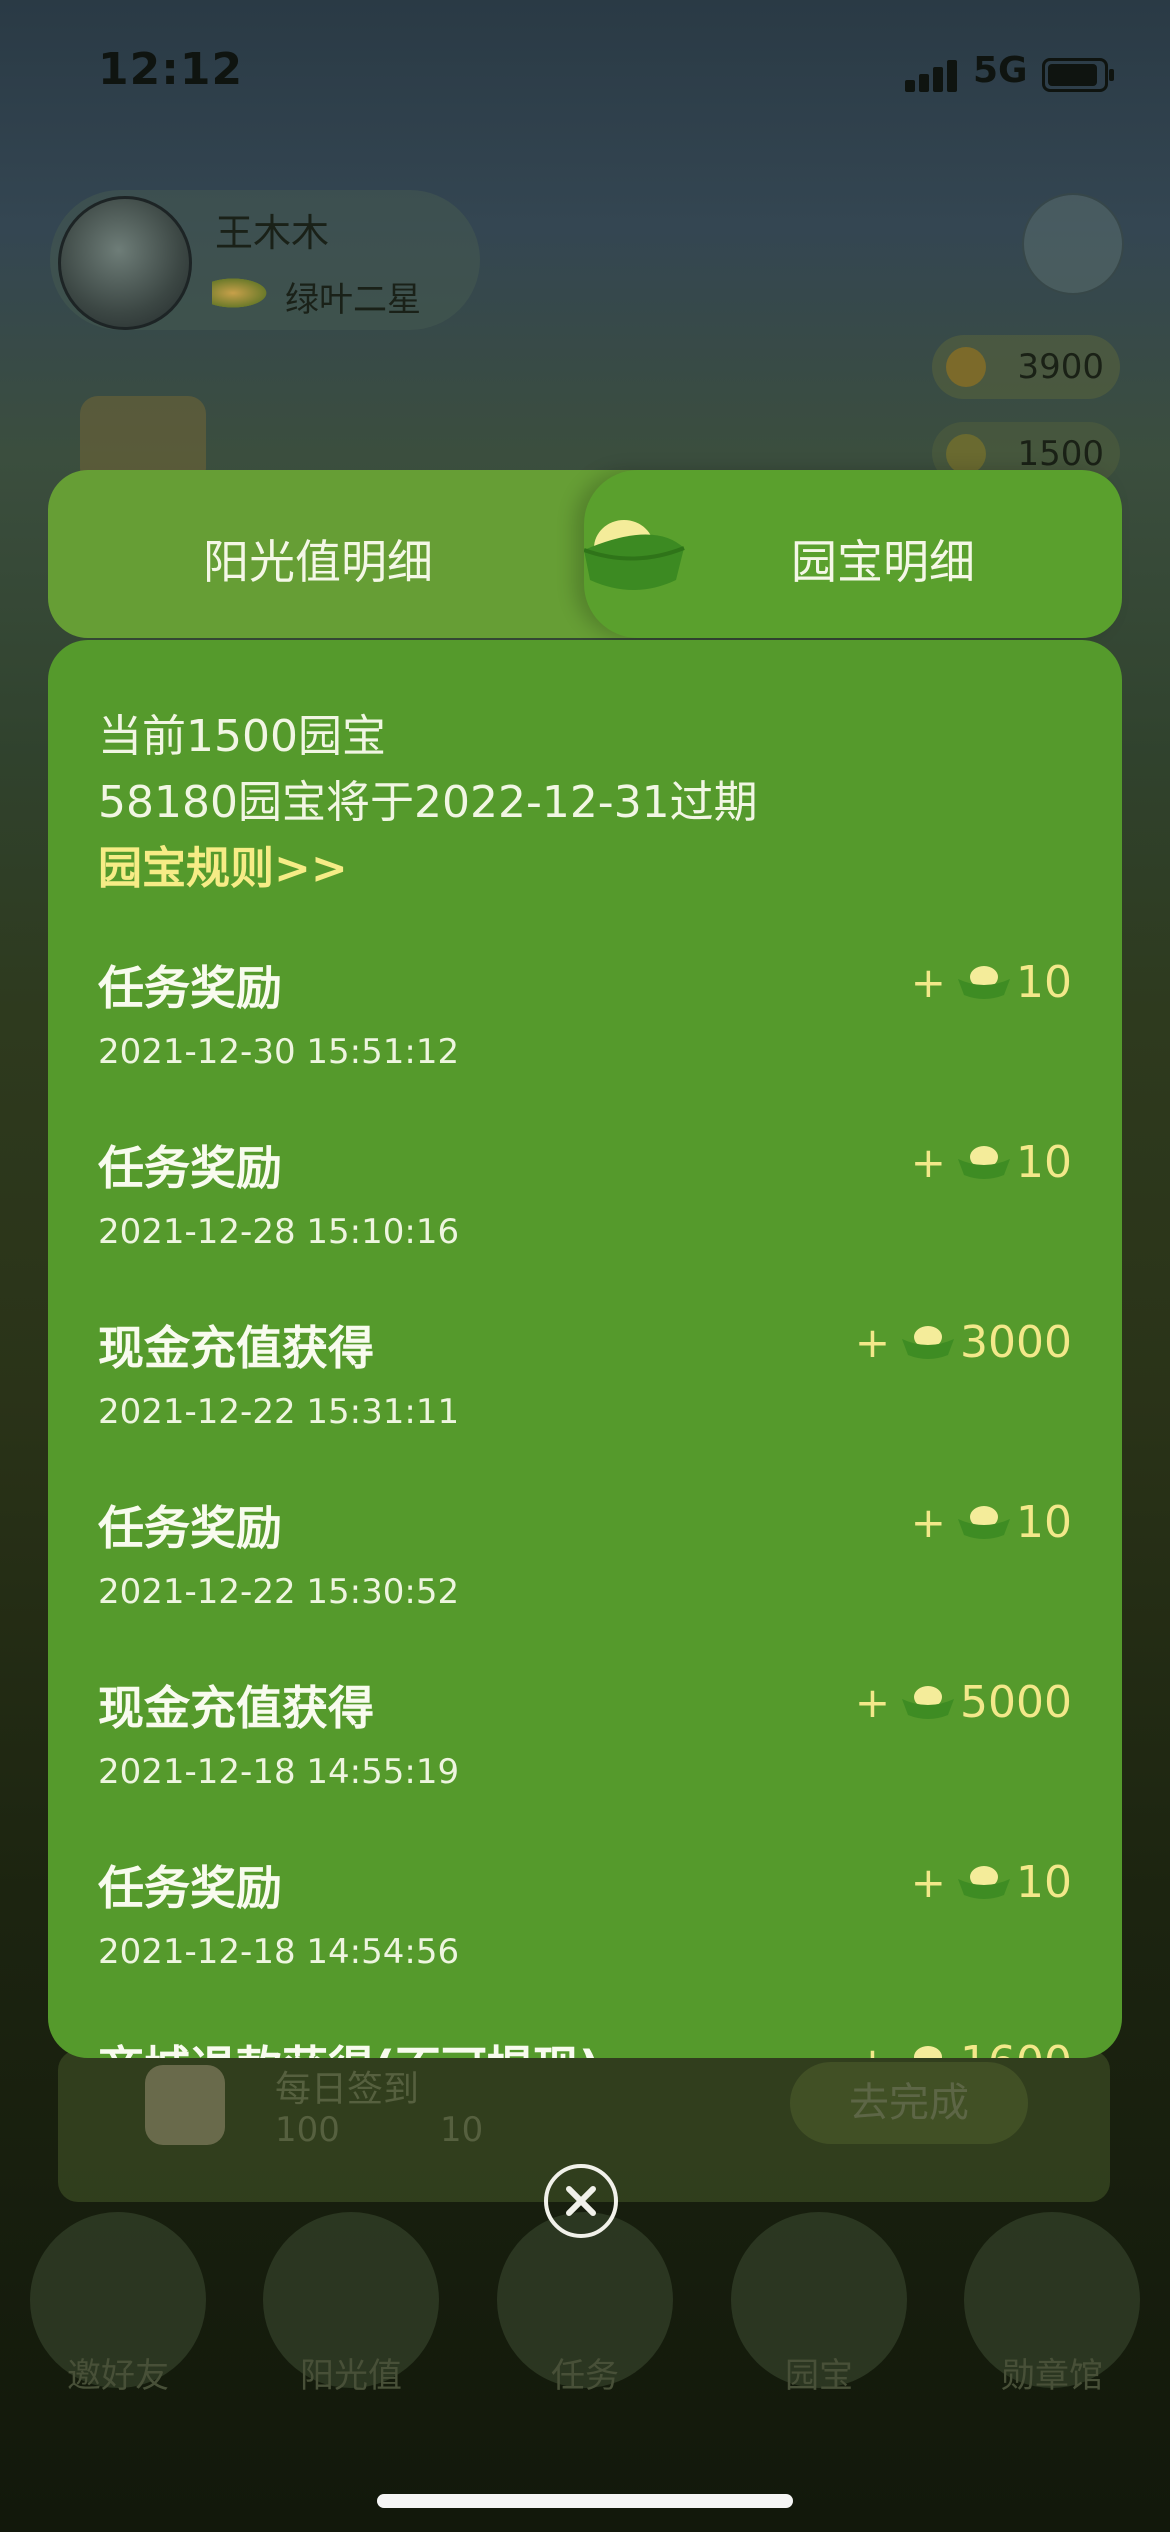 The height and width of the screenshot is (2532, 1170). I want to click on signin-reward-sun: 100, so click(307, 2130).